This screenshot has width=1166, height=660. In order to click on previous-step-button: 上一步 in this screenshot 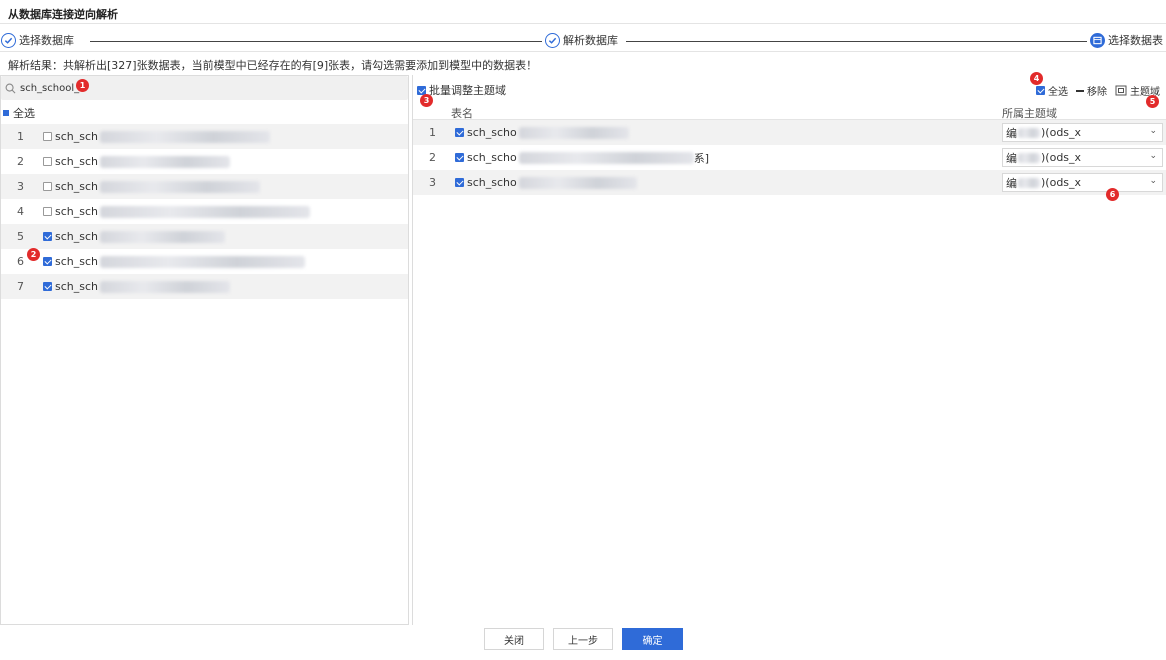, I will do `click(583, 639)`.